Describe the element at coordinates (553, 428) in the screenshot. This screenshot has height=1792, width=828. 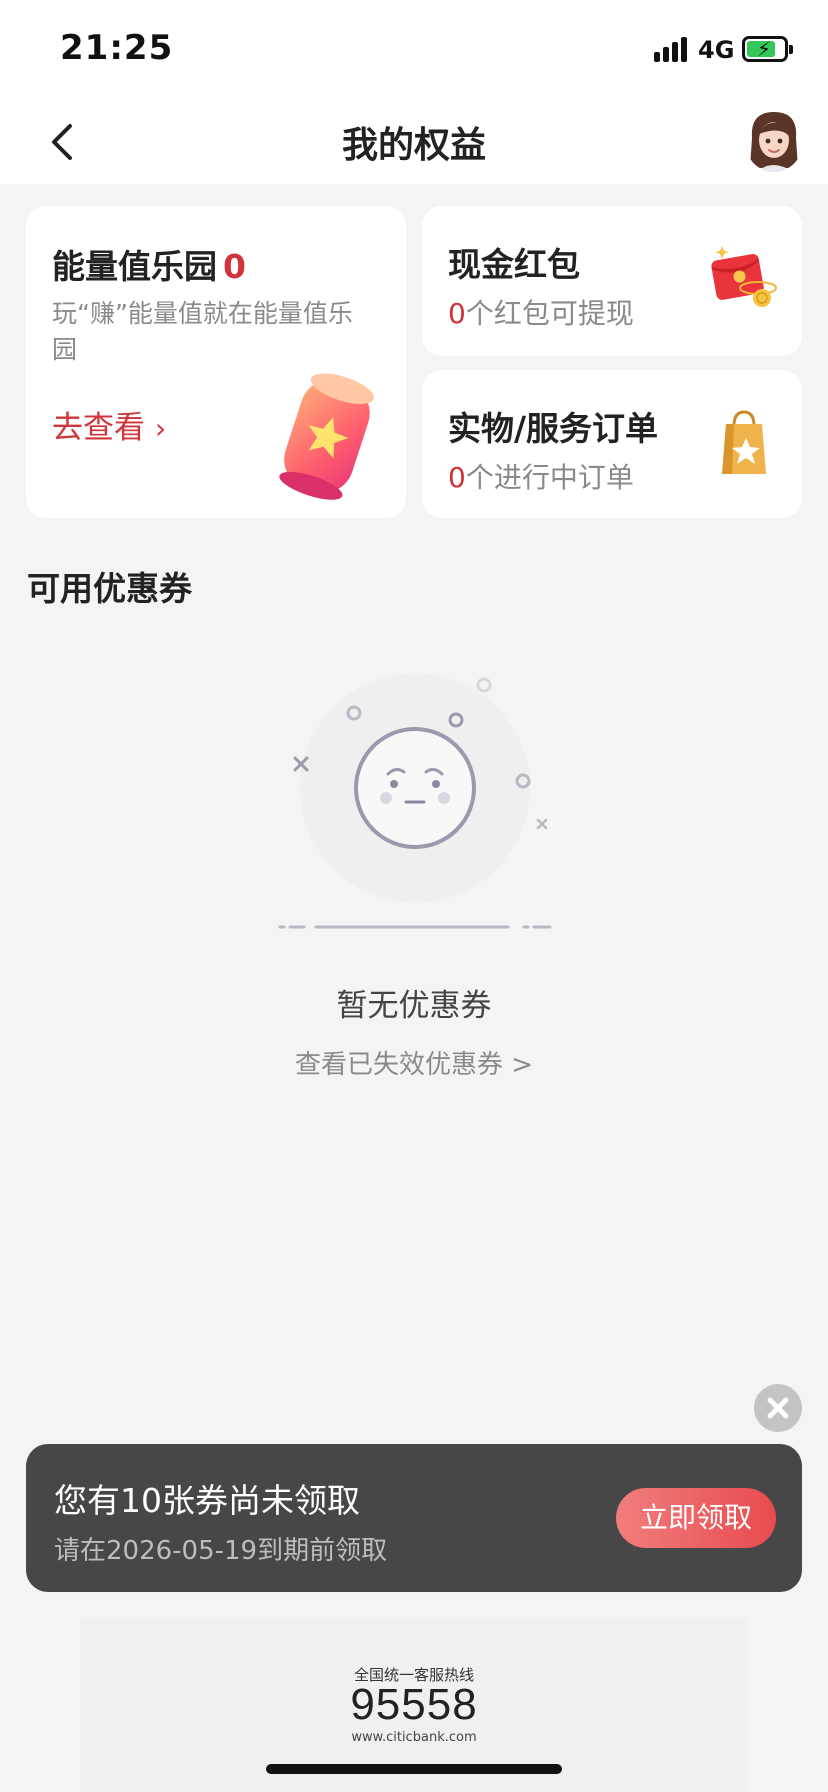
I see `orders-title: 实物/服务订单` at that location.